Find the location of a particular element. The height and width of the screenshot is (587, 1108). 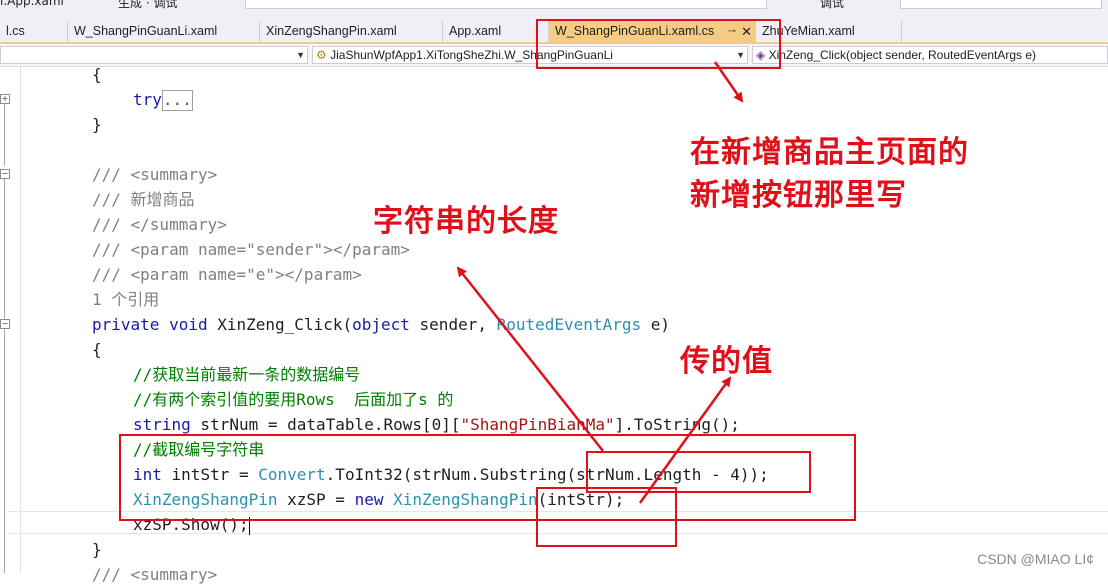

watermark: CSDN @MIAO LI¢ is located at coordinates (1035, 559).